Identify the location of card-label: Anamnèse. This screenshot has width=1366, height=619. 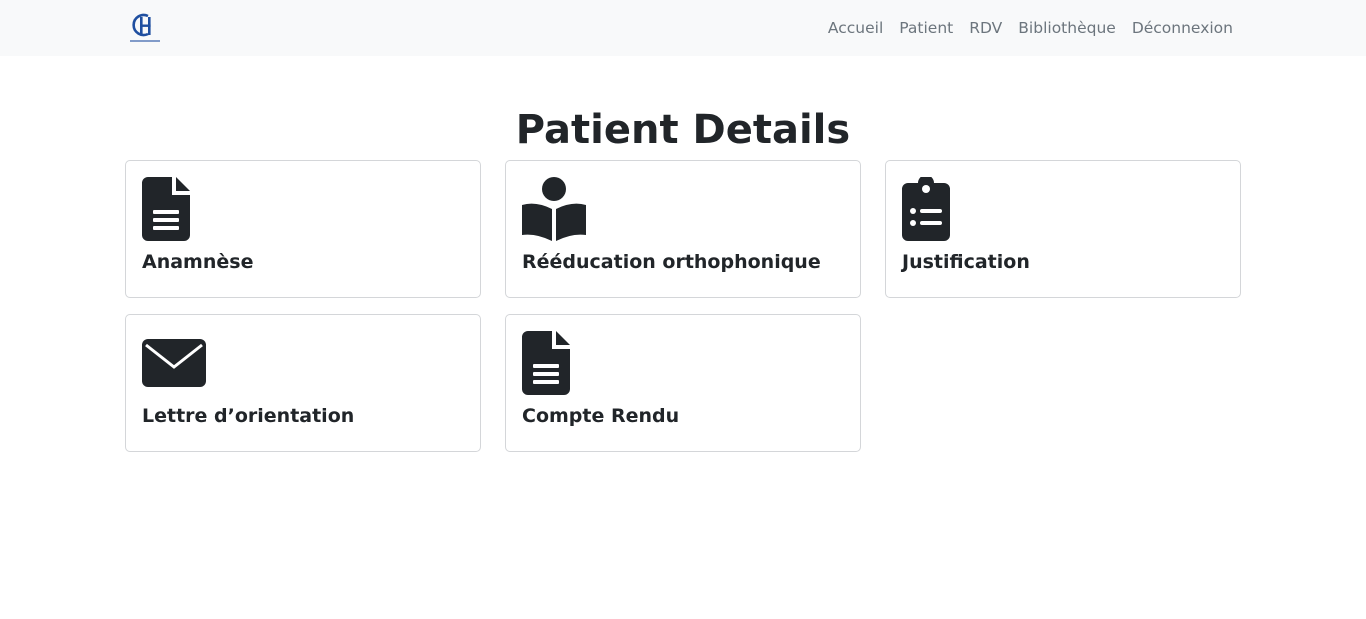
(198, 262).